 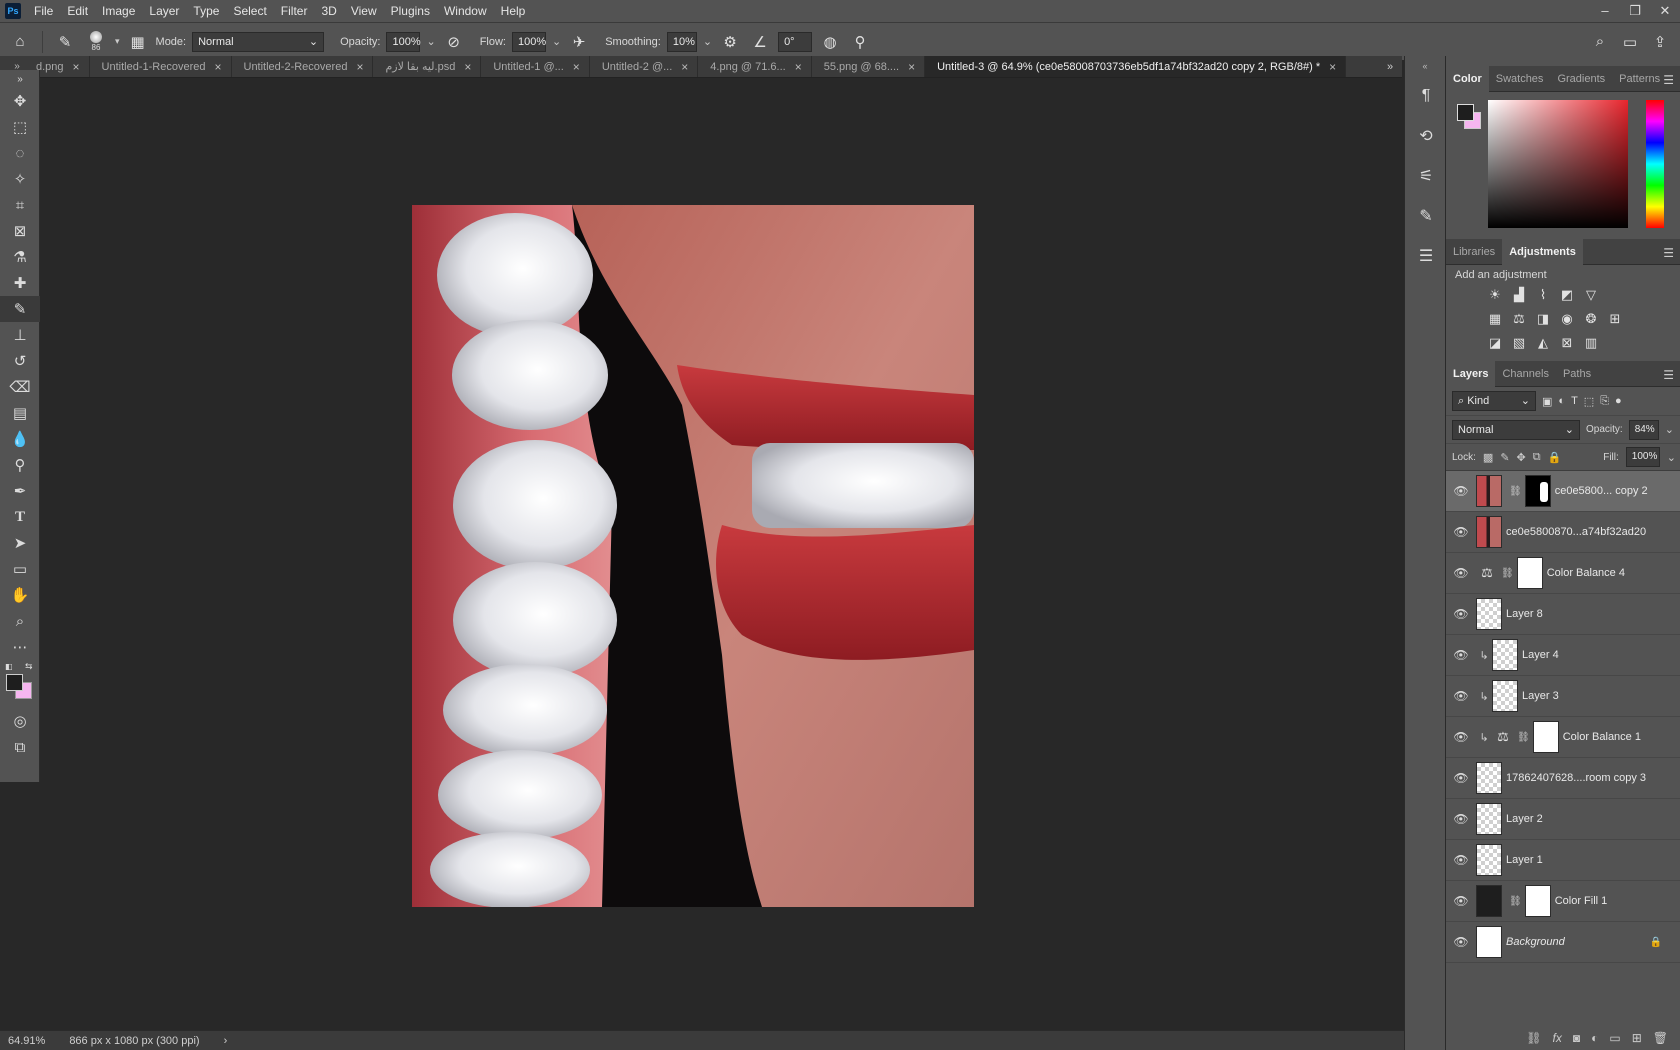 What do you see at coordinates (1495, 319) in the screenshot?
I see `hue-saturation-icon: ▦` at bounding box center [1495, 319].